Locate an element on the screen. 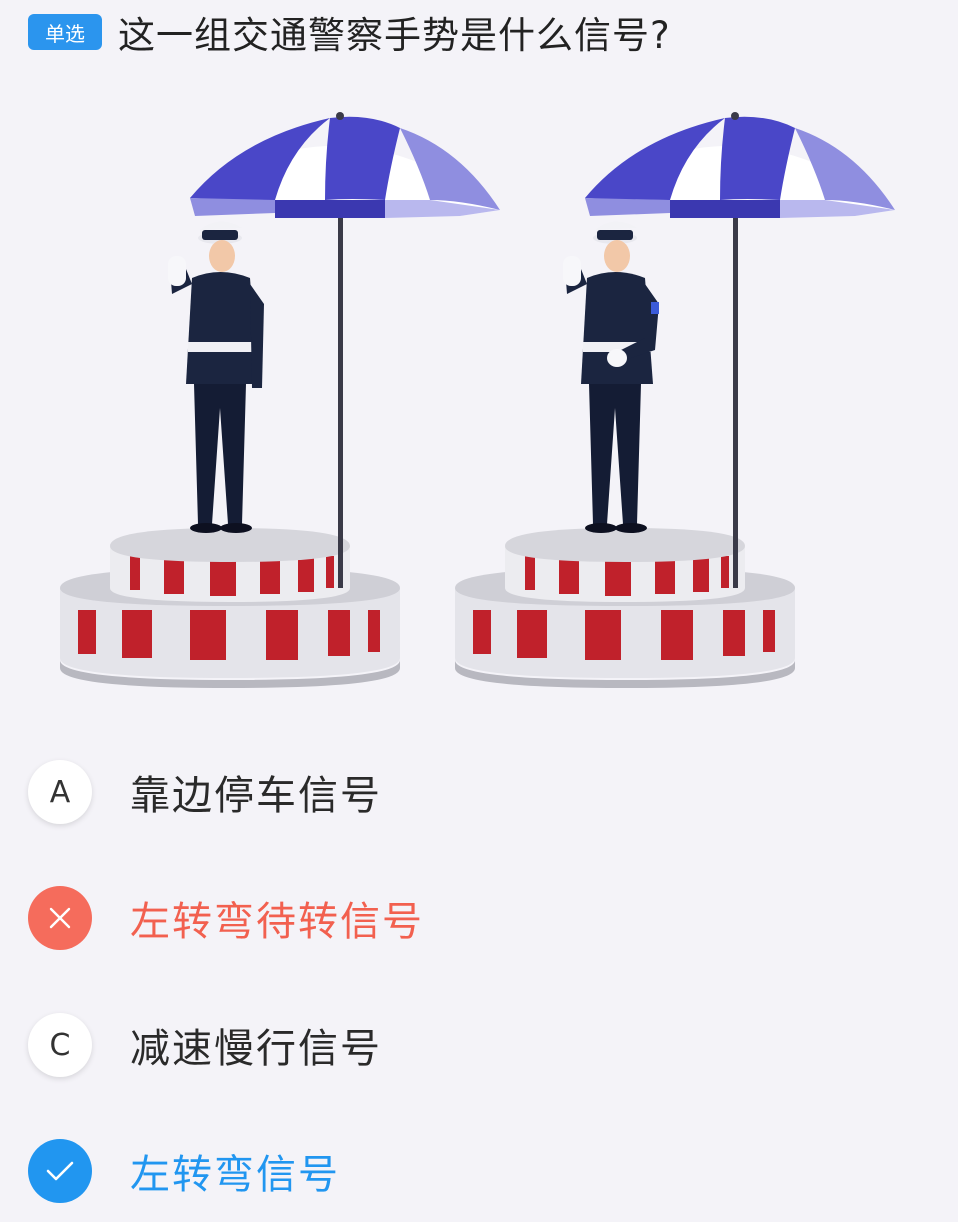 This screenshot has height=1222, width=958. cross-icon is located at coordinates (60, 918).